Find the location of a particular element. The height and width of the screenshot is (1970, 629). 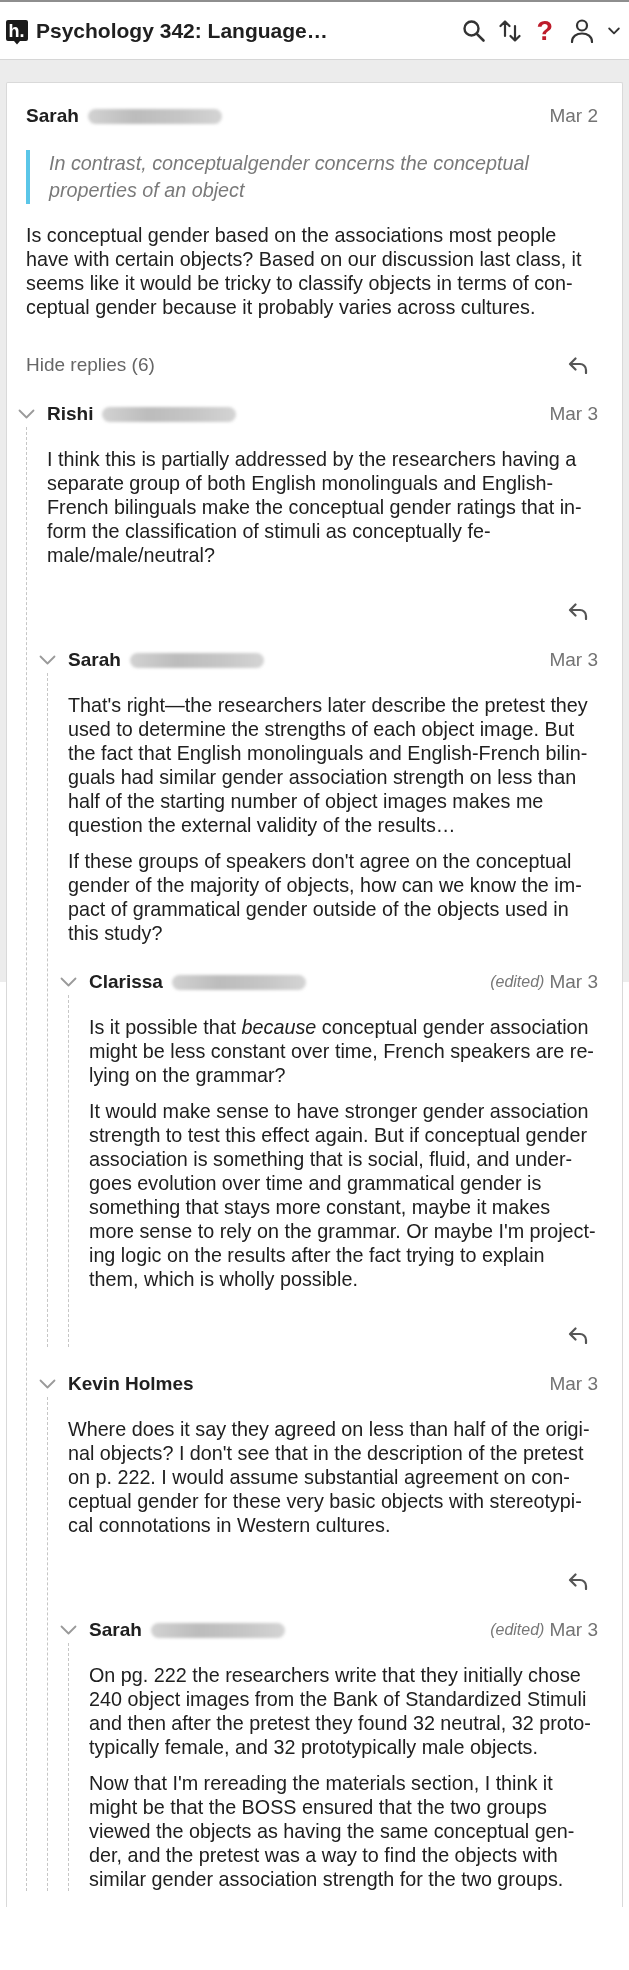

search-icon is located at coordinates (473, 30).